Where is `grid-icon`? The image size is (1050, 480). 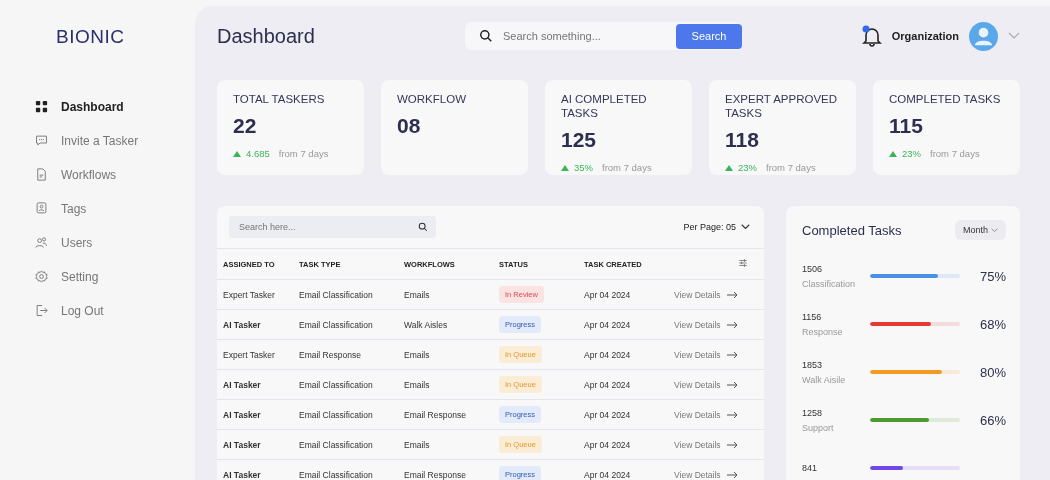
grid-icon is located at coordinates (41, 106).